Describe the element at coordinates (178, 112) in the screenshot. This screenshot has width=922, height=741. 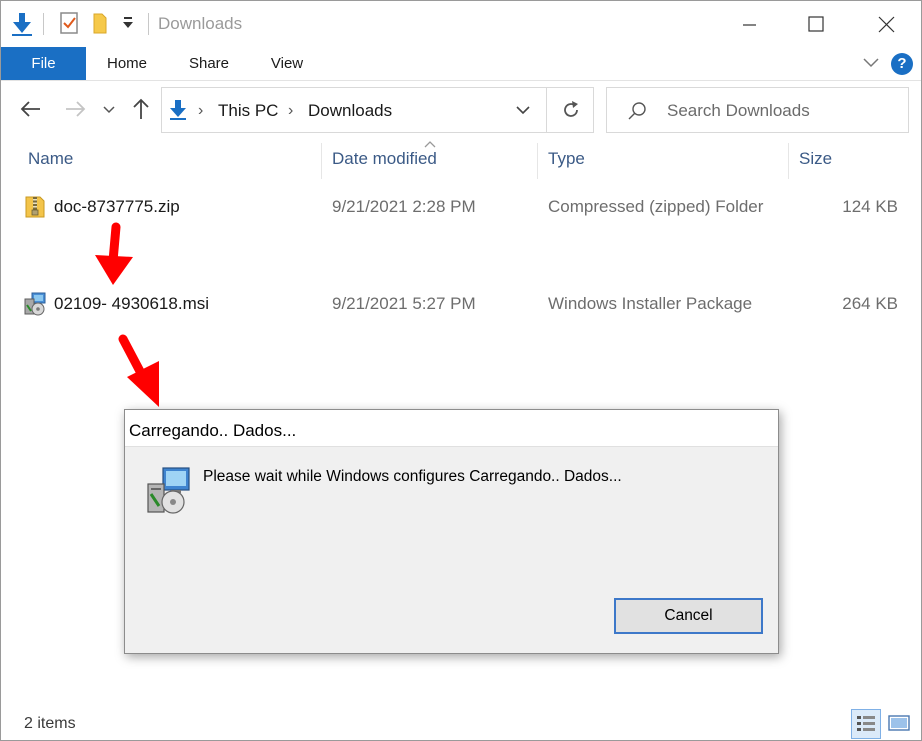
I see `downloads-location-icon` at that location.